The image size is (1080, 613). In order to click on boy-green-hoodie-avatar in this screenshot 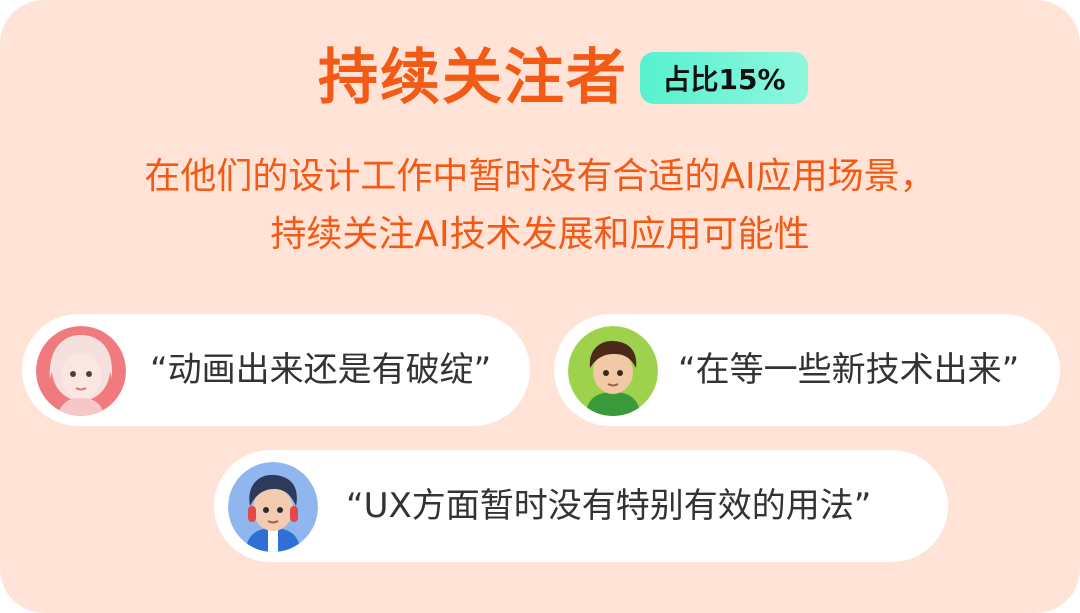, I will do `click(613, 371)`.